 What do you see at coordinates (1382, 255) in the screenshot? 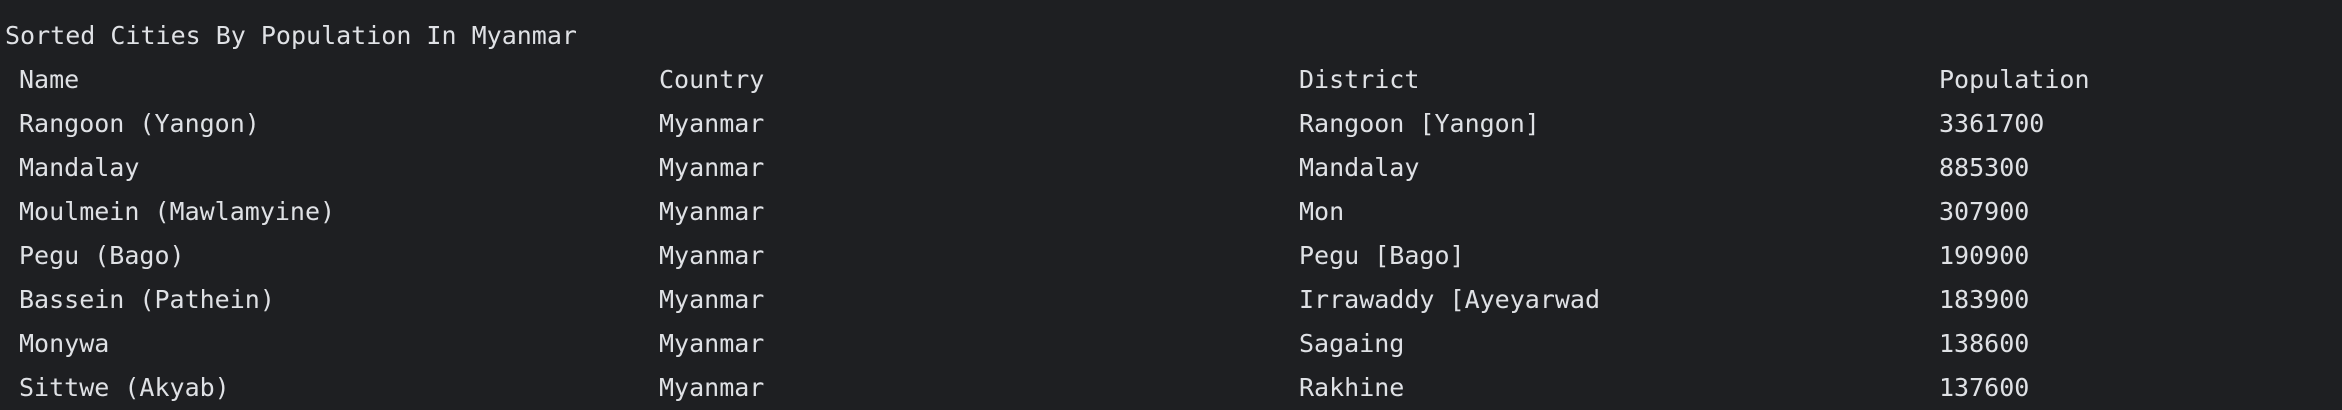
I see `cell-district: Pegu [Bago]` at bounding box center [1382, 255].